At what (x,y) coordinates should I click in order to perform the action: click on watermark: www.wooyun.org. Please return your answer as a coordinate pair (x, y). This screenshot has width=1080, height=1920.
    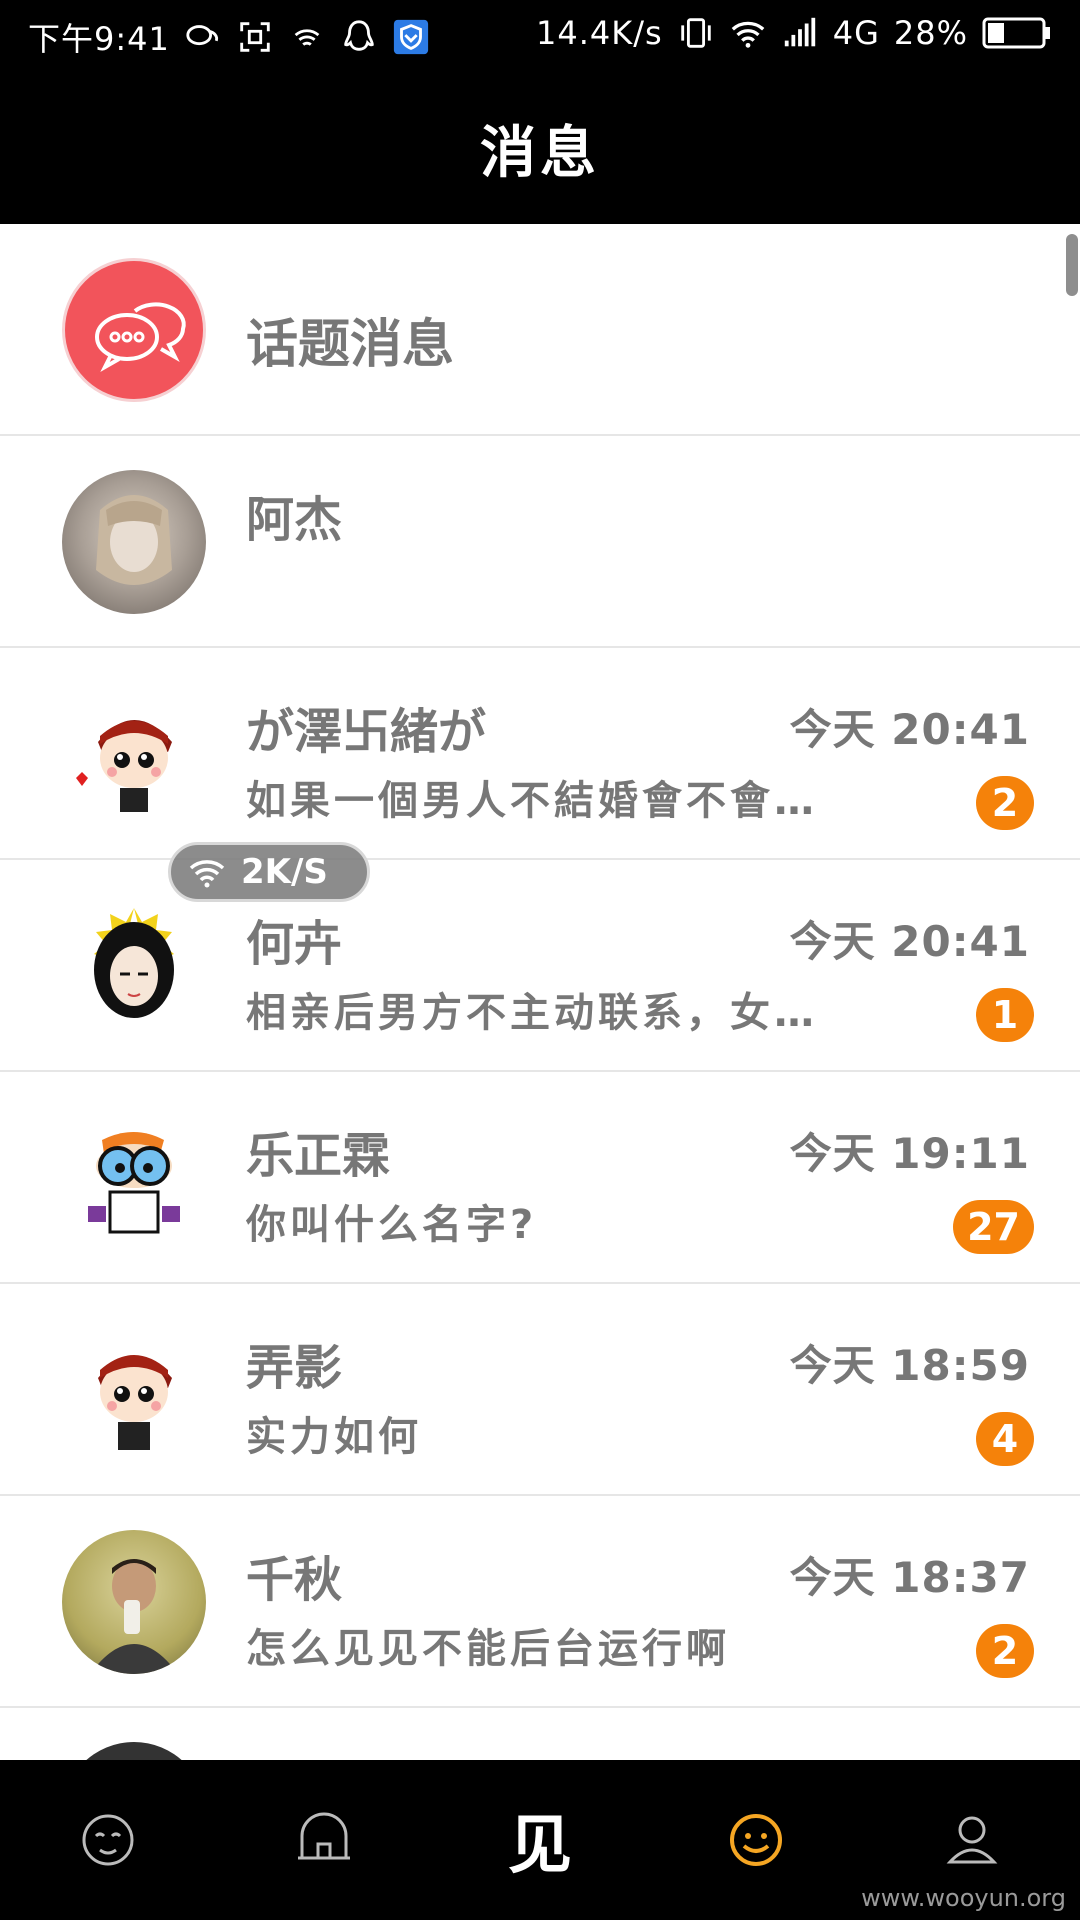
    Looking at the image, I should click on (963, 1898).